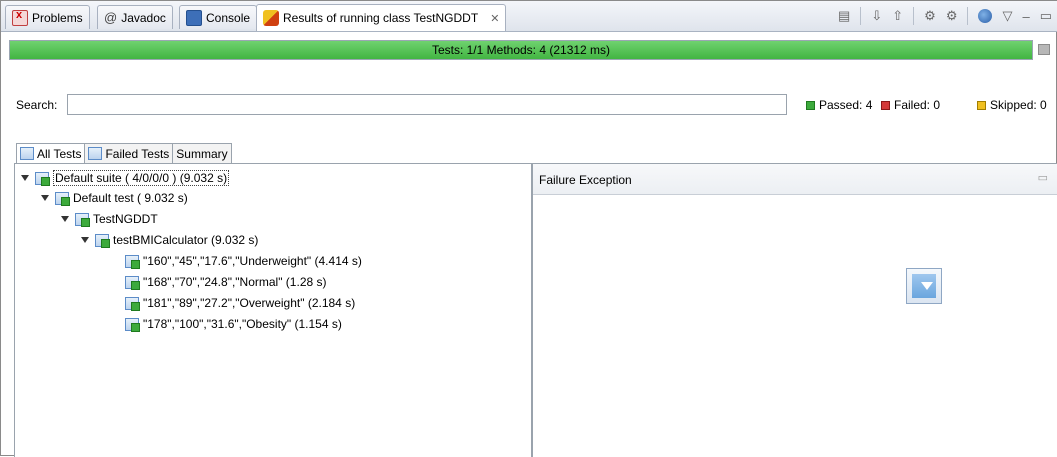  Describe the element at coordinates (952, 16) in the screenshot. I see `rerun-failed-icon: ⚙` at that location.